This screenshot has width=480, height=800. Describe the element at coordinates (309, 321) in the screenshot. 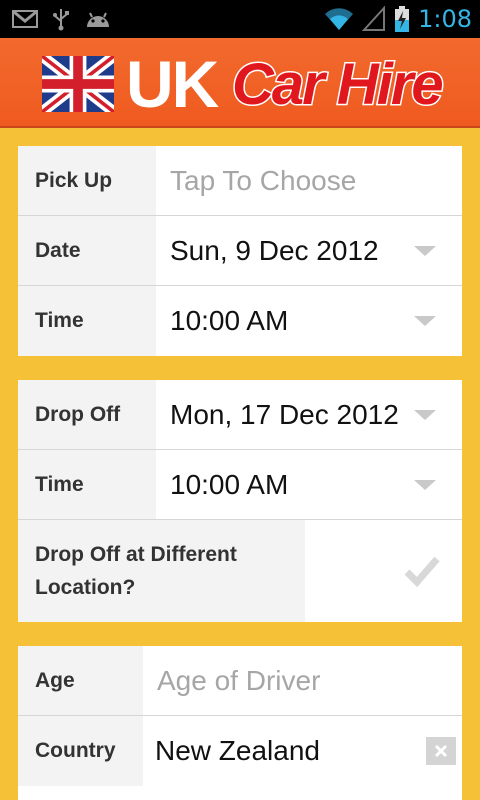

I see `pickup-time-spinner: 10:00 AM` at that location.